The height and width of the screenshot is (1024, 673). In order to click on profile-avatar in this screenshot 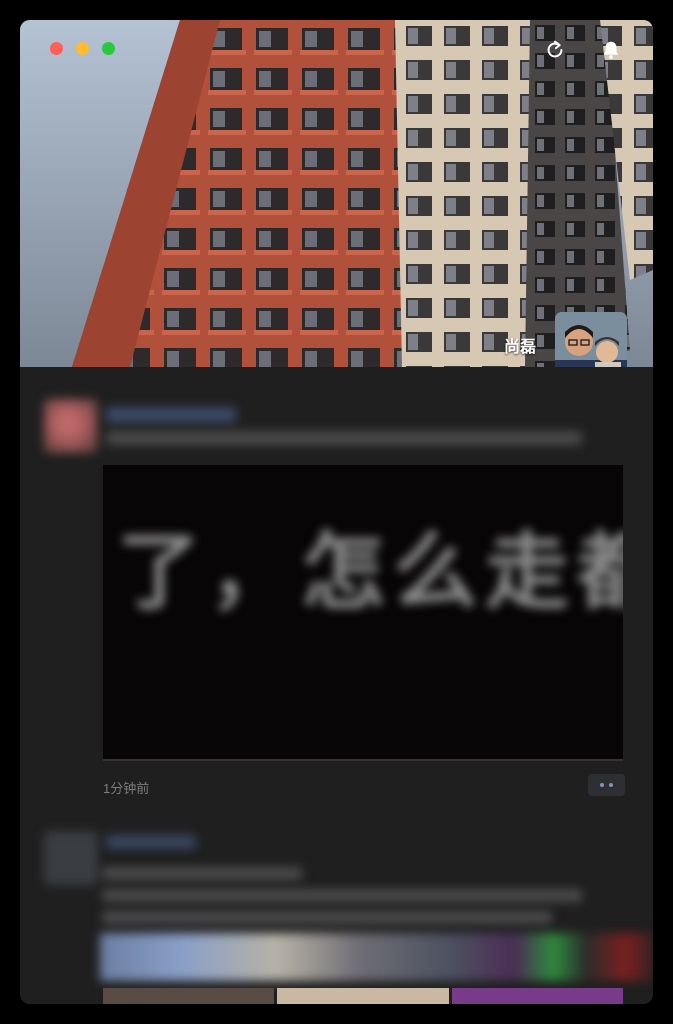, I will do `click(591, 339)`.